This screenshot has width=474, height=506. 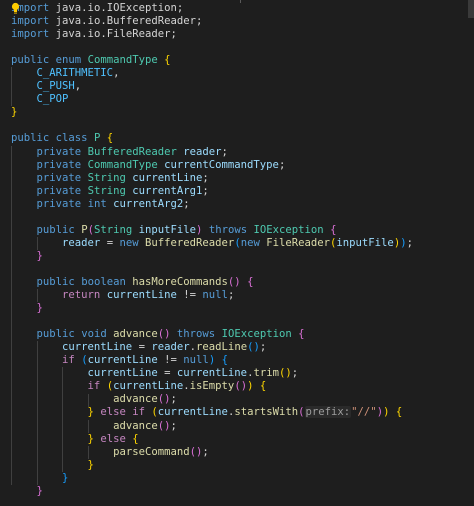 I want to click on code-token: trim, so click(x=266, y=373).